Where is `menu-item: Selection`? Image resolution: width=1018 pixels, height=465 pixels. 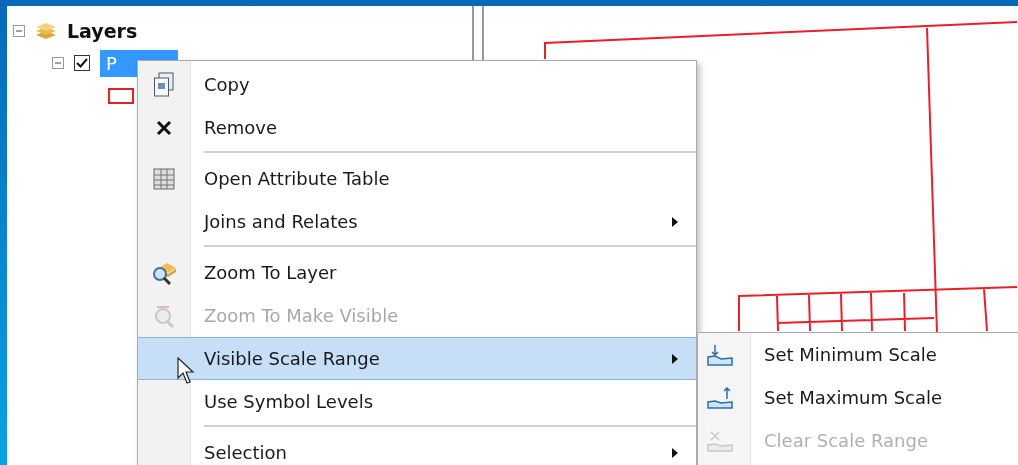
menu-item: Selection is located at coordinates (417, 448).